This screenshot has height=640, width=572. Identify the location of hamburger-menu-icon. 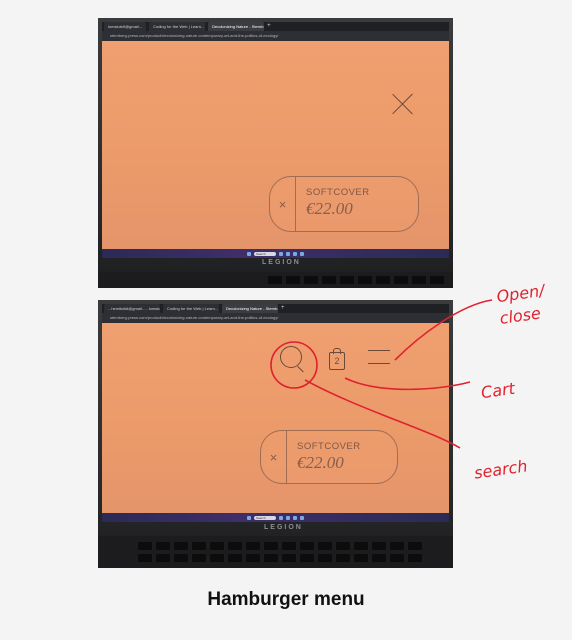
(379, 357).